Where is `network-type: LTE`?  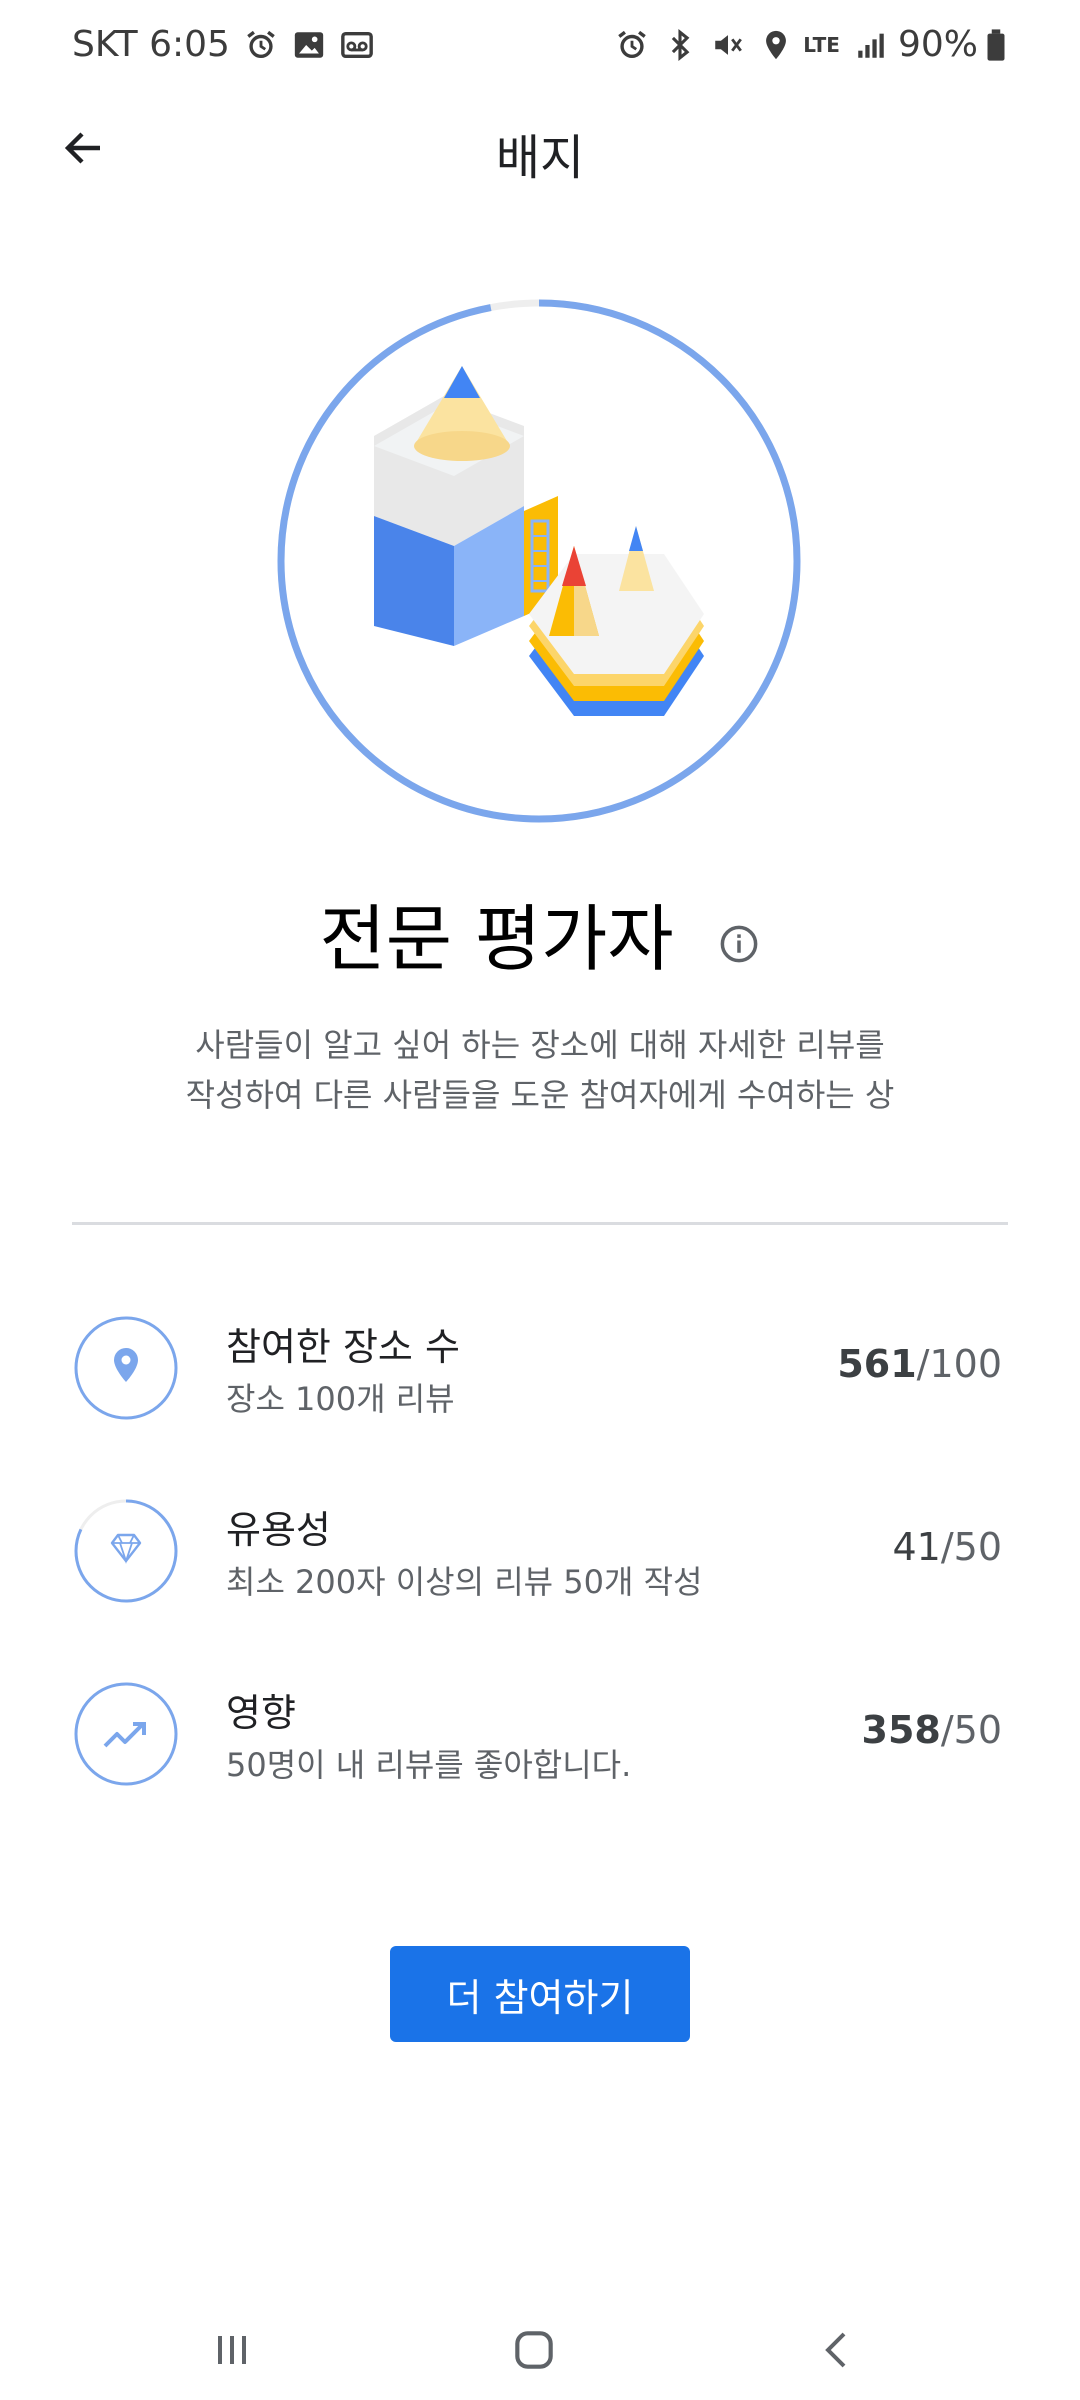
network-type: LTE is located at coordinates (821, 44).